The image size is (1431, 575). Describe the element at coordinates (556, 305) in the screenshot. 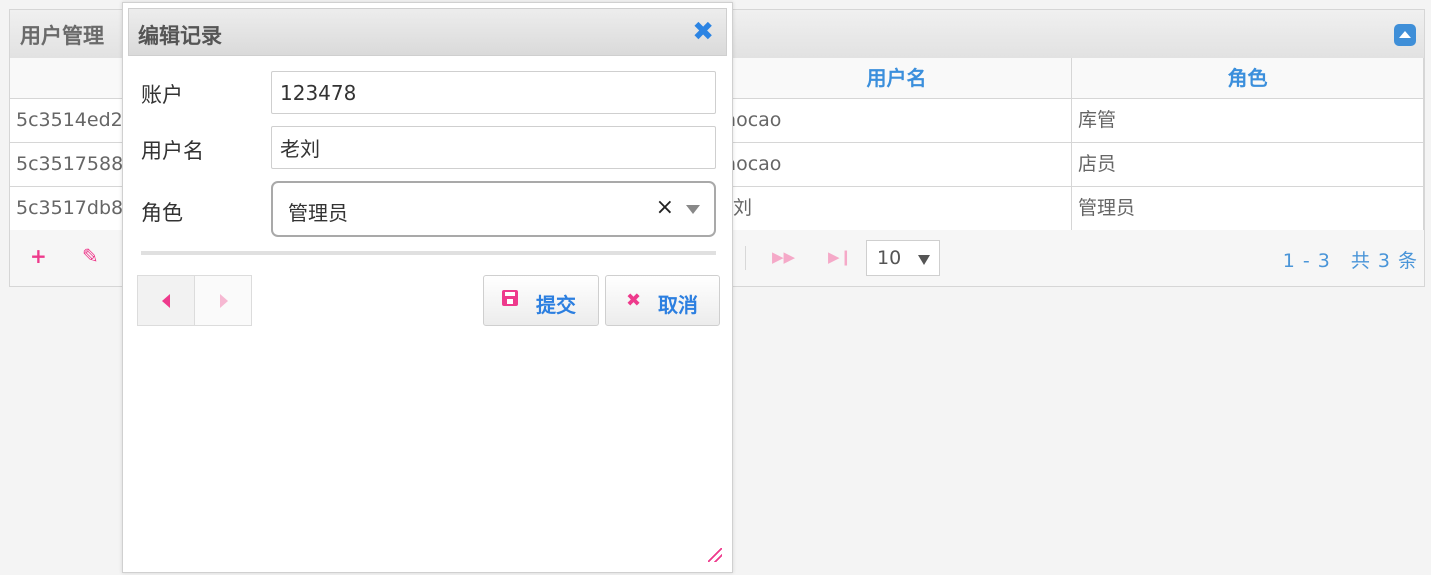

I see `submit-label: 提交` at that location.